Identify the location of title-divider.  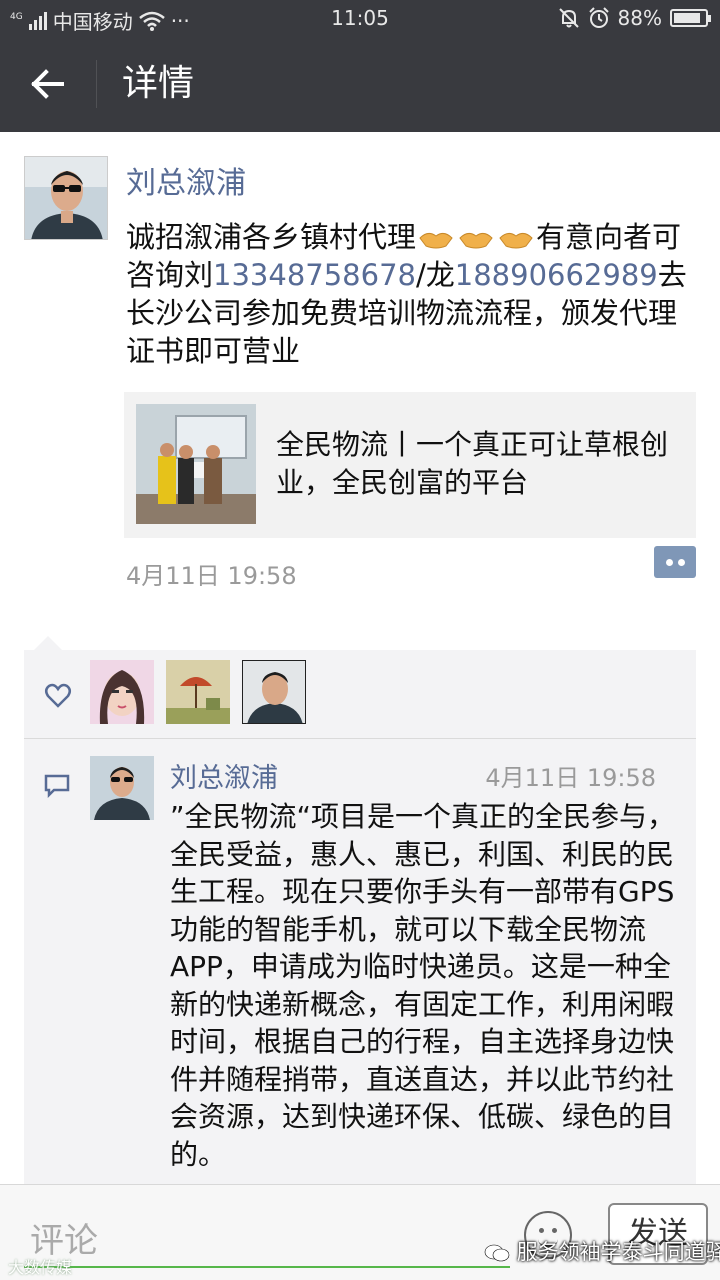
(96, 84).